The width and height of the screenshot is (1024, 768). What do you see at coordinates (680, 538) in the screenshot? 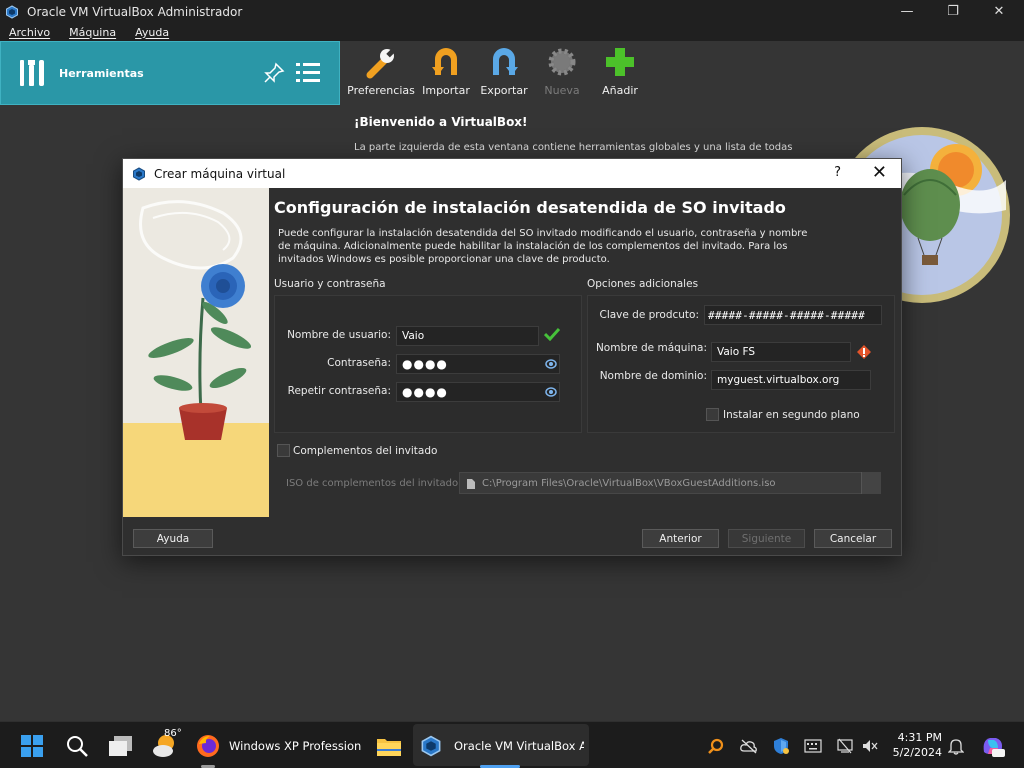
I see `back-button: Anterior` at bounding box center [680, 538].